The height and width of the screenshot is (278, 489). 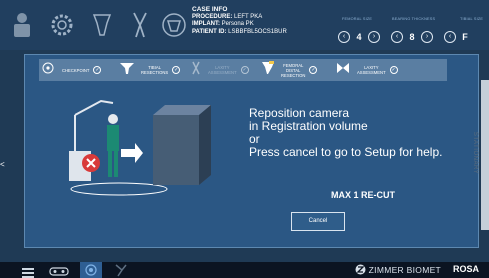 I want to click on knee-joint-icon, so click(x=140, y=25).